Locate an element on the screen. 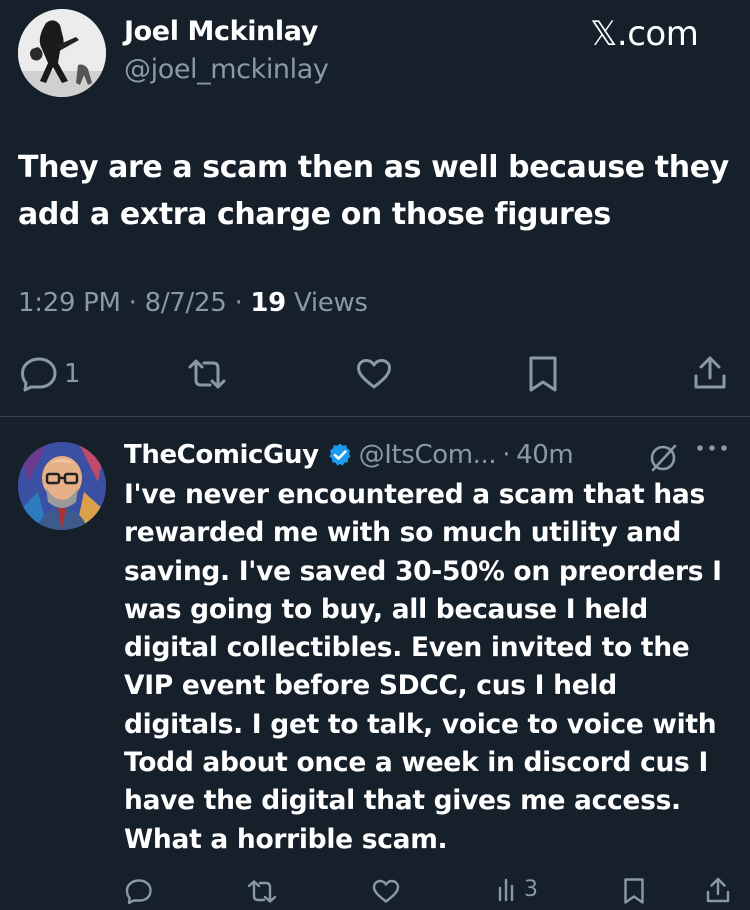 Image resolution: width=750 pixels, height=910 pixels. post-meta: 1:29 PM · 8/7/25 · 19 Views is located at coordinates (193, 303).